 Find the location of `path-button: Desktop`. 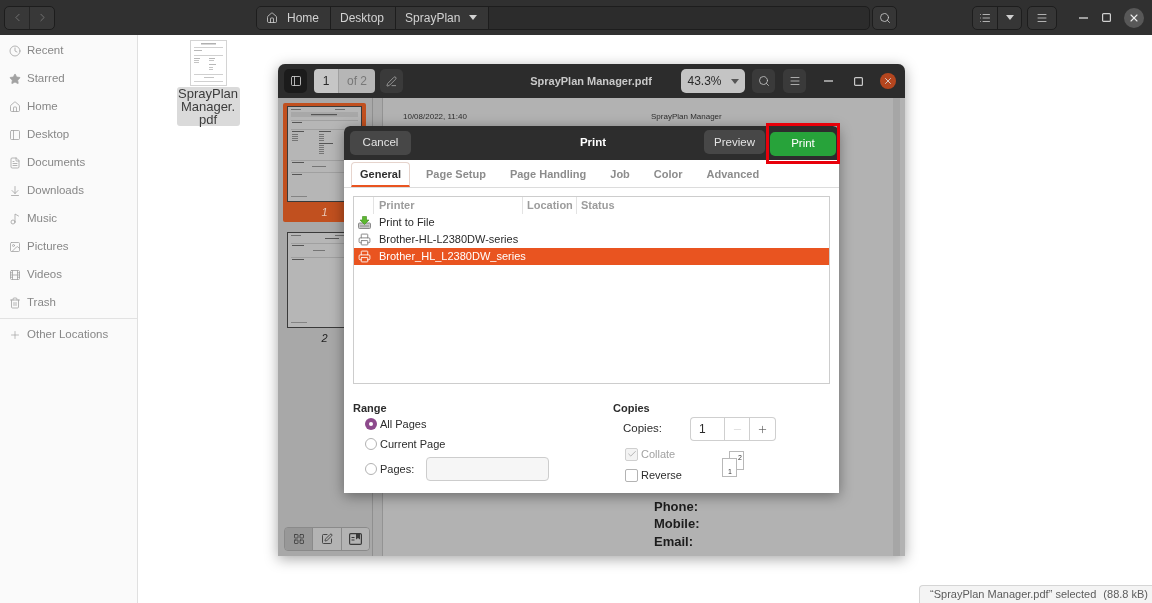

path-button: Desktop is located at coordinates (364, 17).